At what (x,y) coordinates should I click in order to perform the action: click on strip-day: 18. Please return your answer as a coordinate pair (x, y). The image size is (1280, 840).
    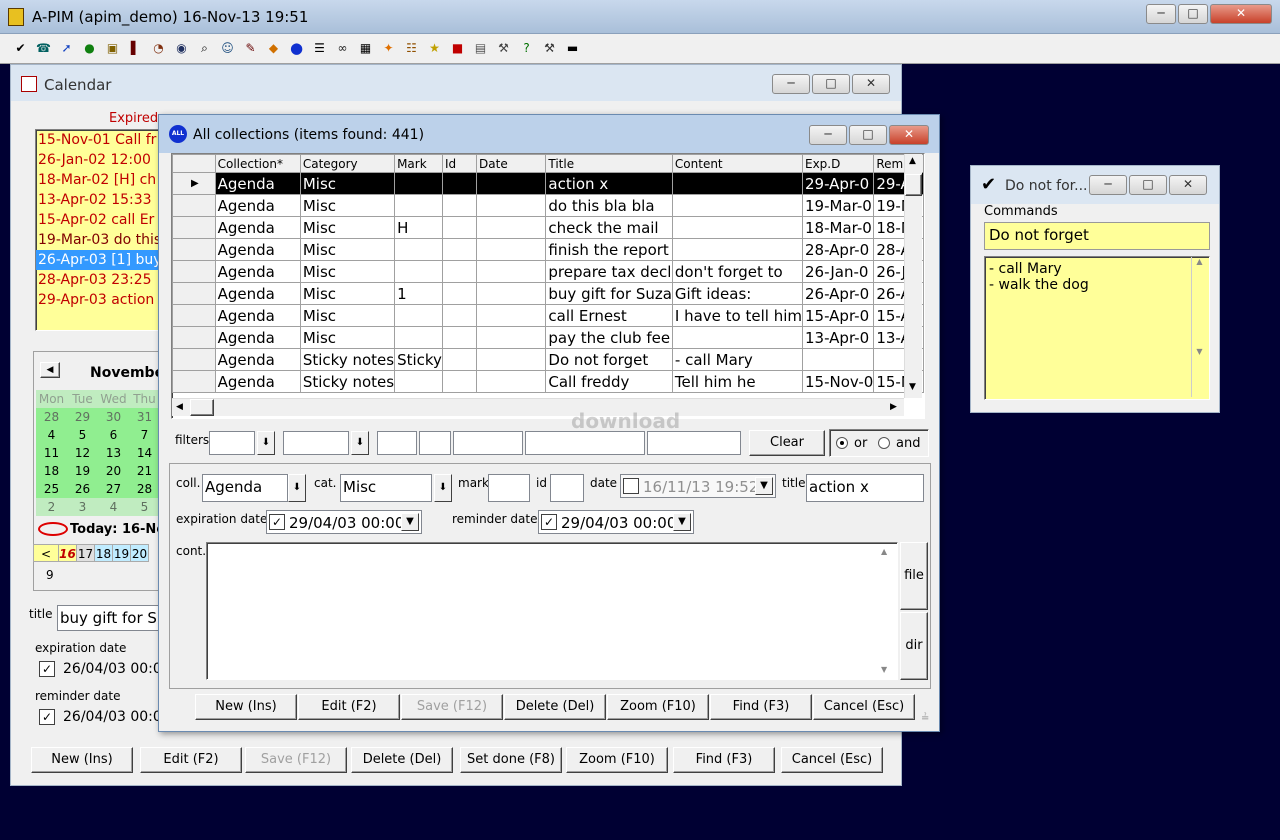
    Looking at the image, I should click on (103, 553).